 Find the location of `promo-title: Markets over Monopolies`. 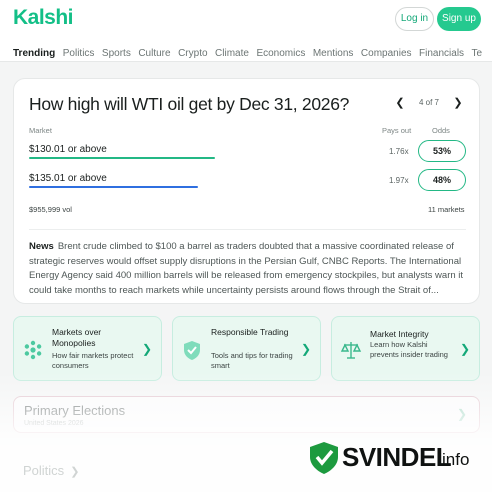

promo-title: Markets over Monopolies is located at coordinates (77, 337).